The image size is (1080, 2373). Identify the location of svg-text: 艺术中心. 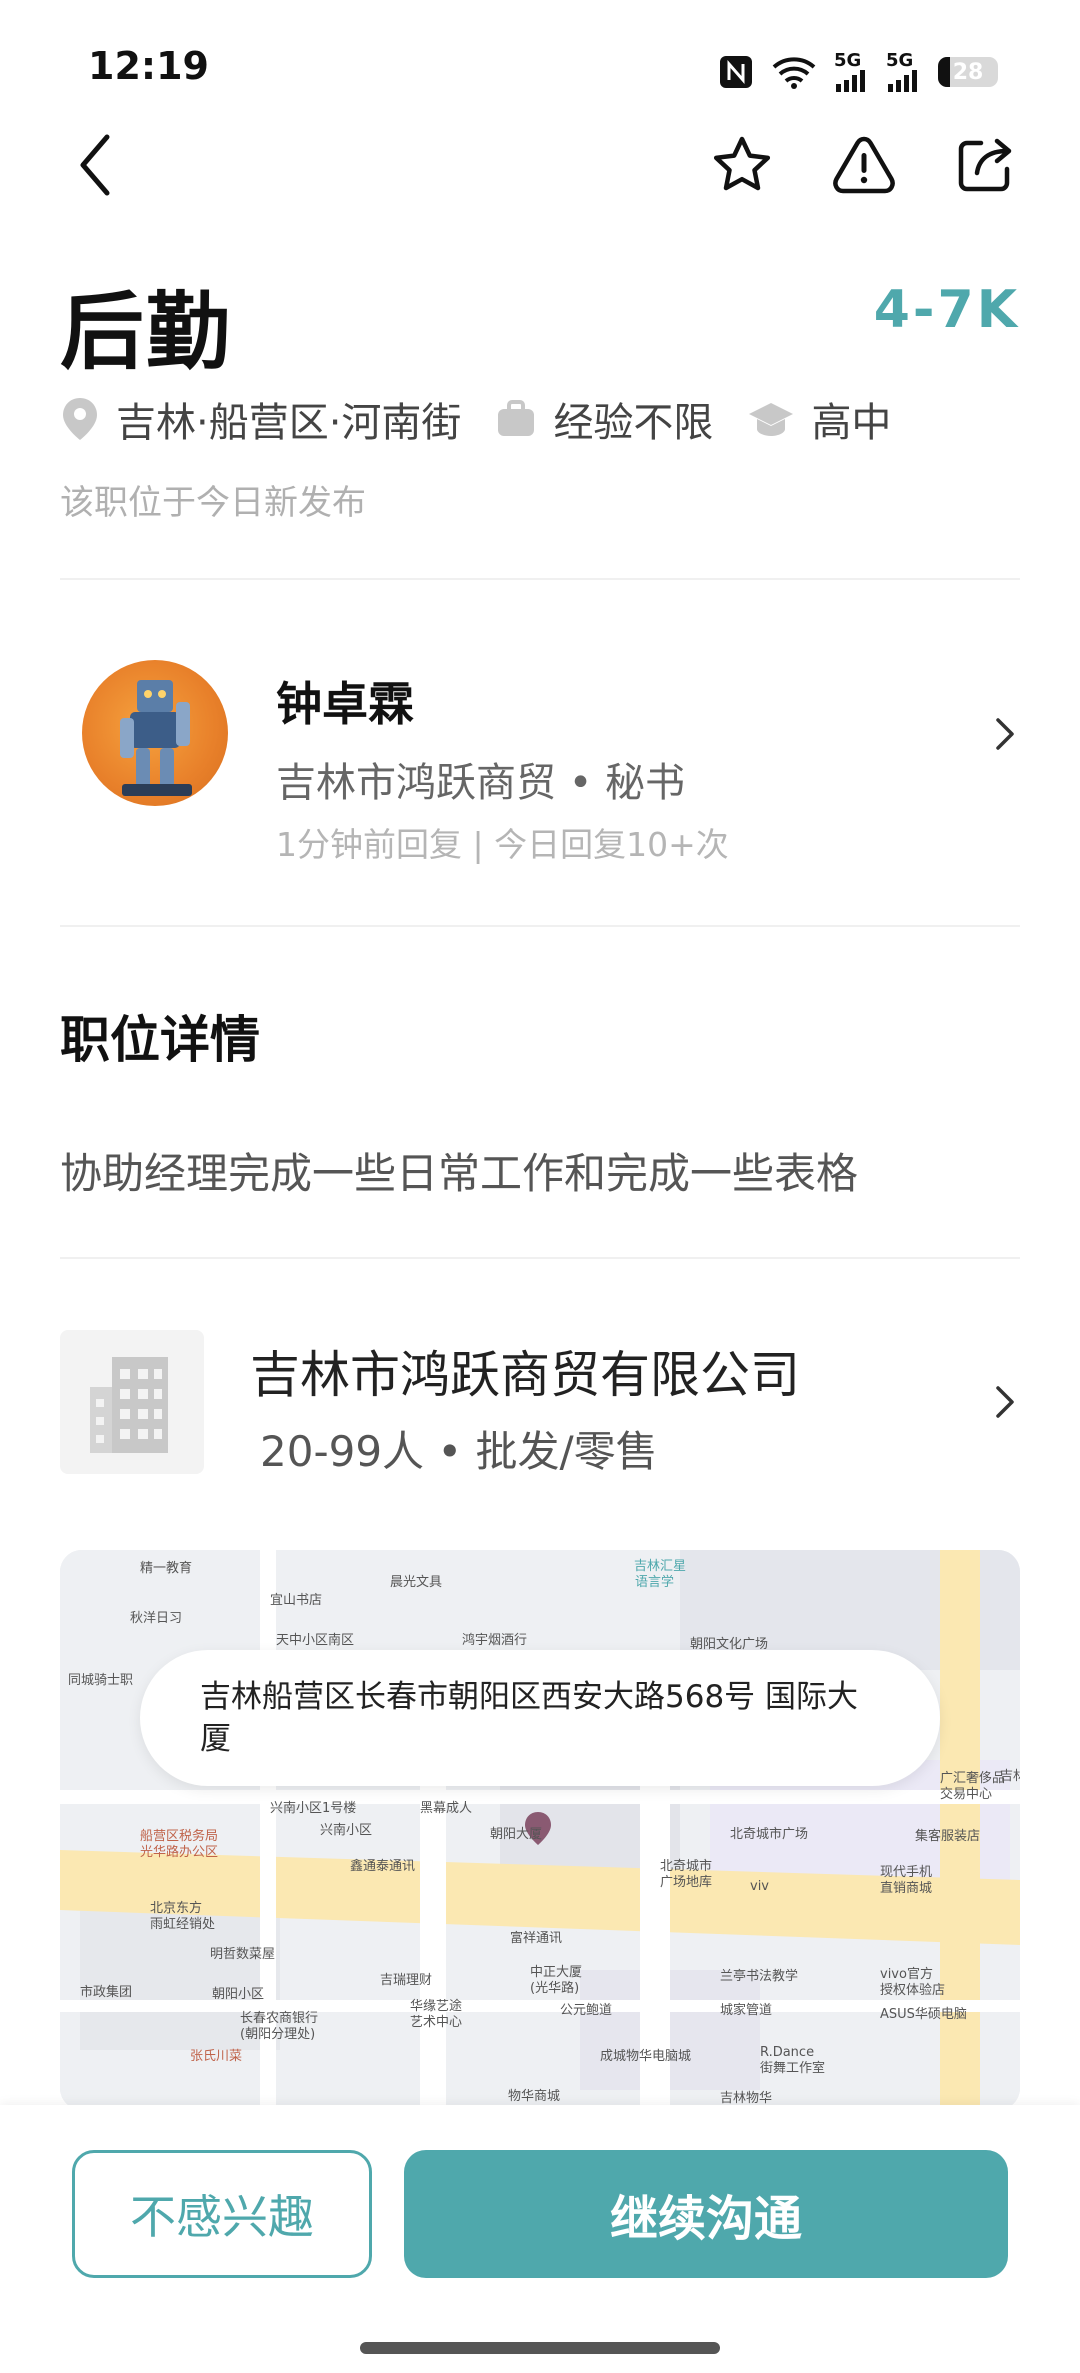
(436, 2022).